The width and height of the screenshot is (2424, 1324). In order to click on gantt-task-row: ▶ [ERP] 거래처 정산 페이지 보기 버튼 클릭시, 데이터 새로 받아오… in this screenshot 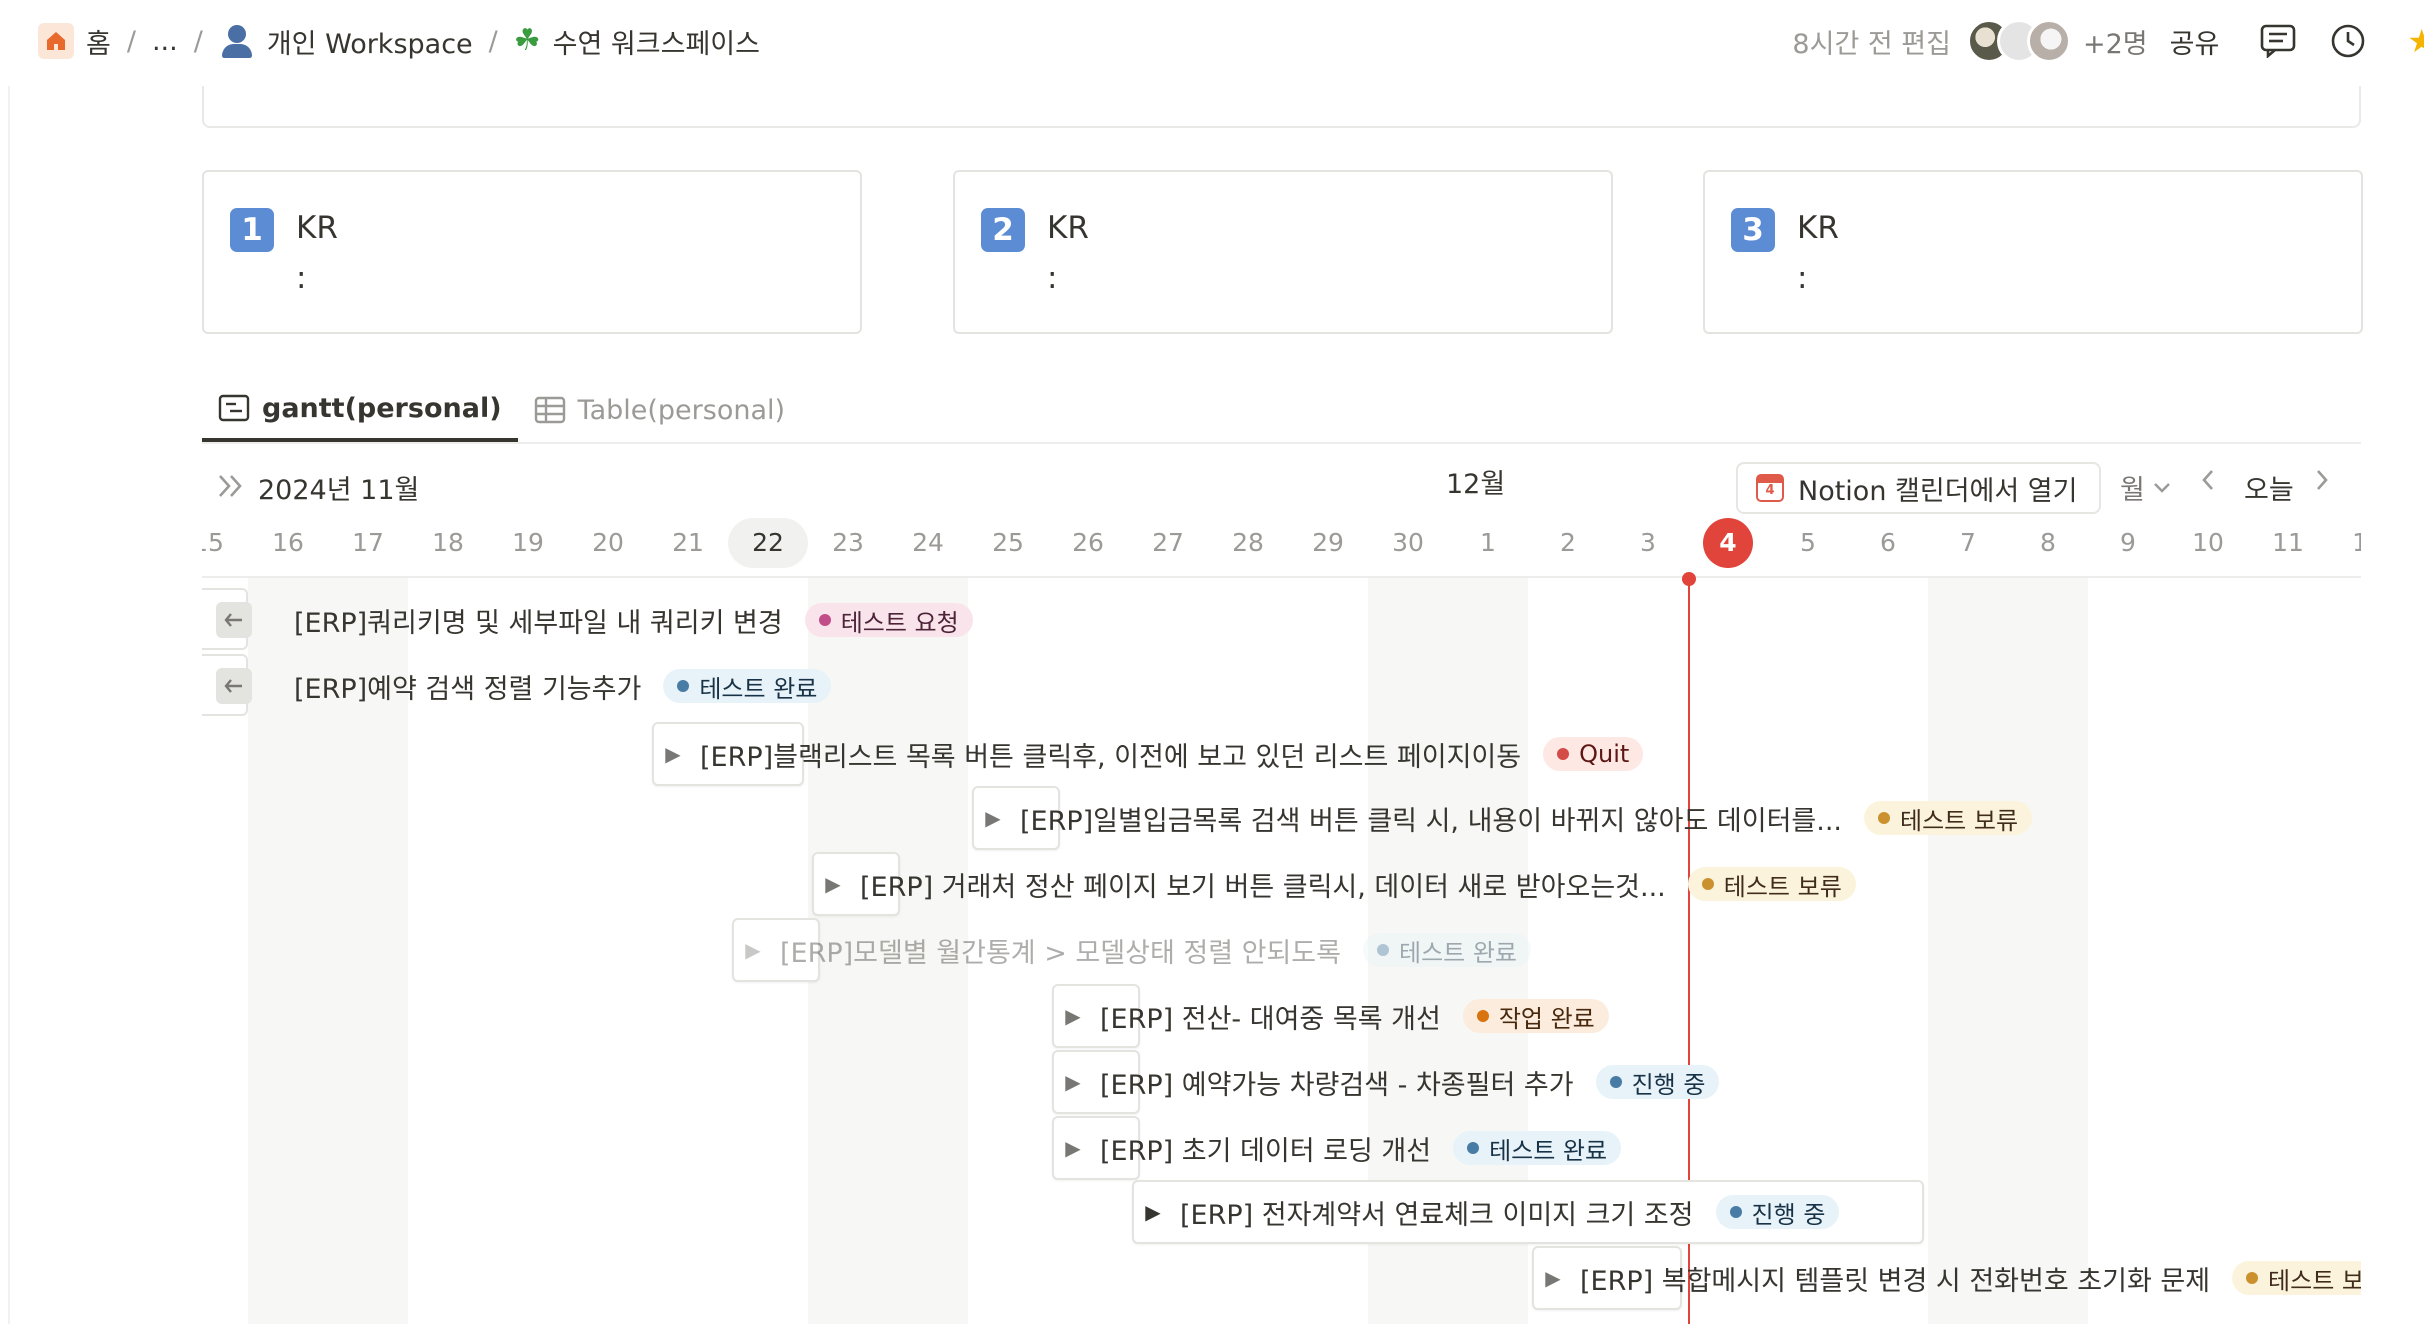, I will do `click(1339, 884)`.